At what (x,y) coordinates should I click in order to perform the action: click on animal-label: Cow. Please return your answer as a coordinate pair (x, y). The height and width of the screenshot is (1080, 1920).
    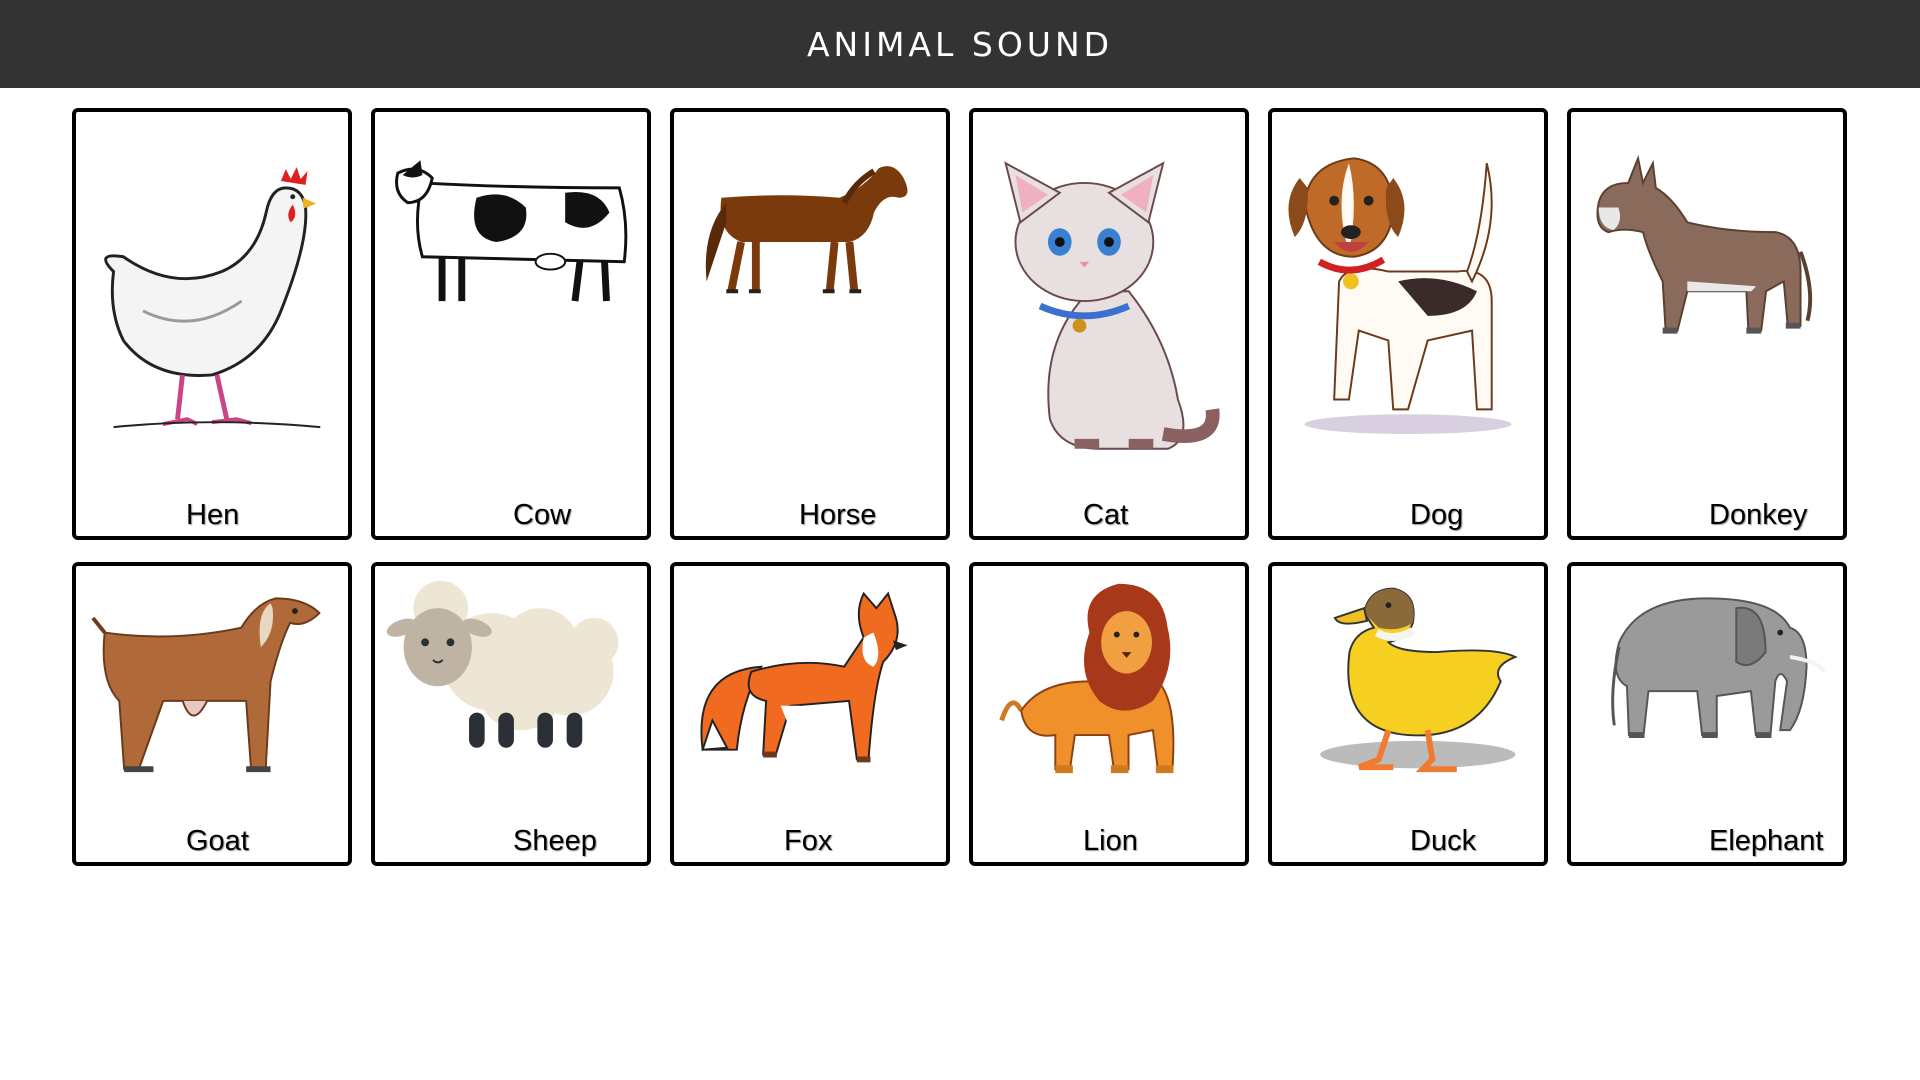
    Looking at the image, I should click on (542, 515).